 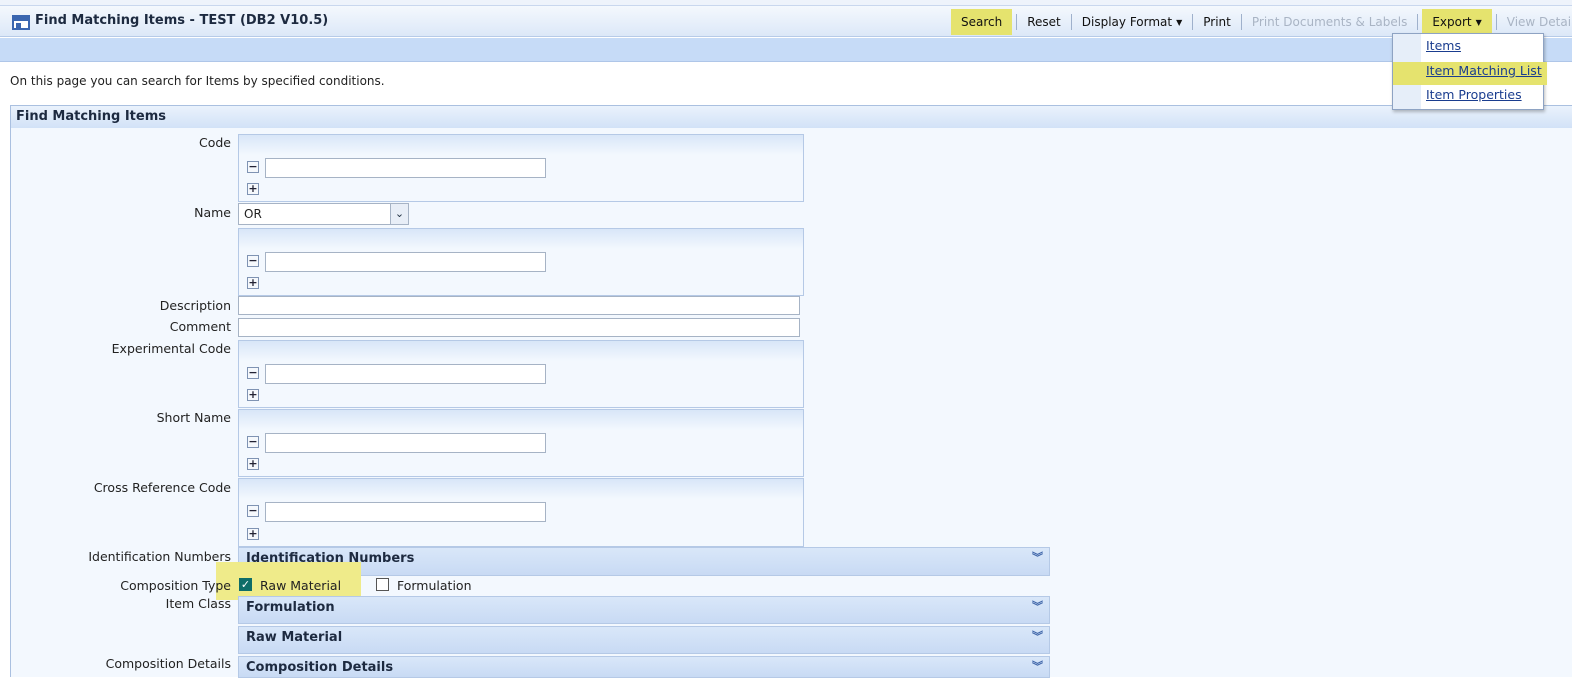 I want to click on view-details-button: View Details, so click(x=1534, y=22).